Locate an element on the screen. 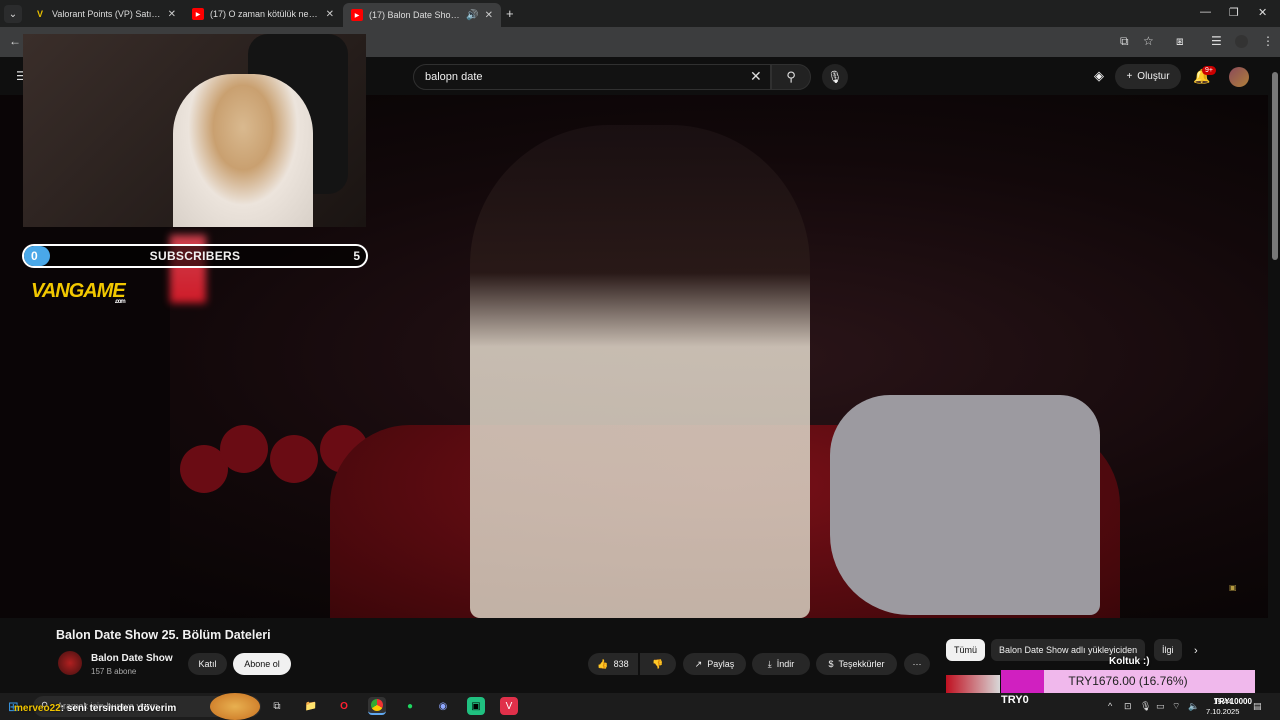 The image size is (1280, 720). share-icon: ↗ is located at coordinates (698, 663).